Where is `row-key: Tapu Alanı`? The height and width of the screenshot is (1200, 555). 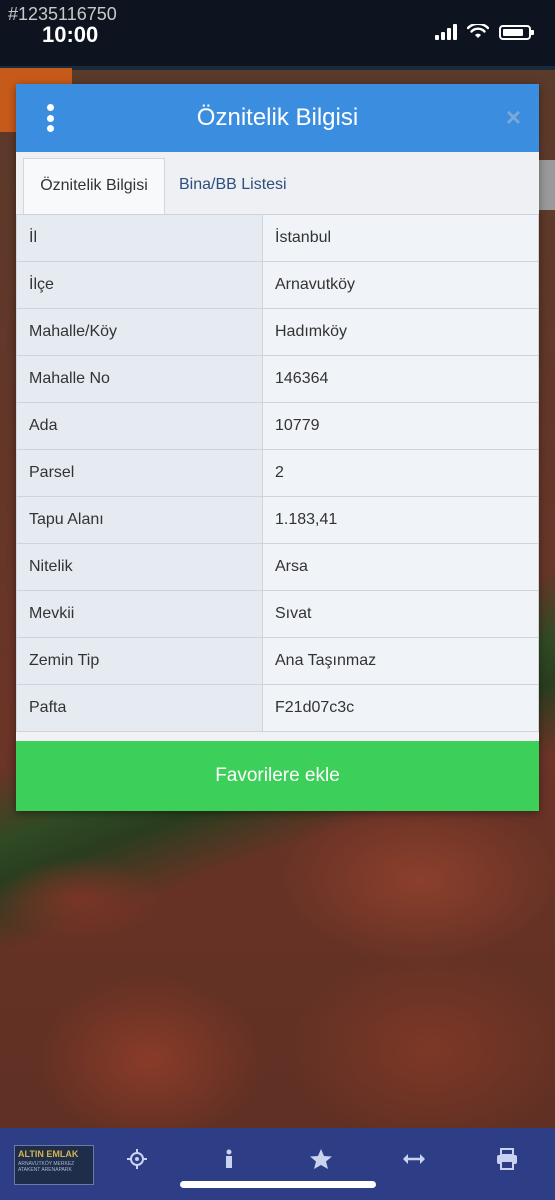 row-key: Tapu Alanı is located at coordinates (139, 520).